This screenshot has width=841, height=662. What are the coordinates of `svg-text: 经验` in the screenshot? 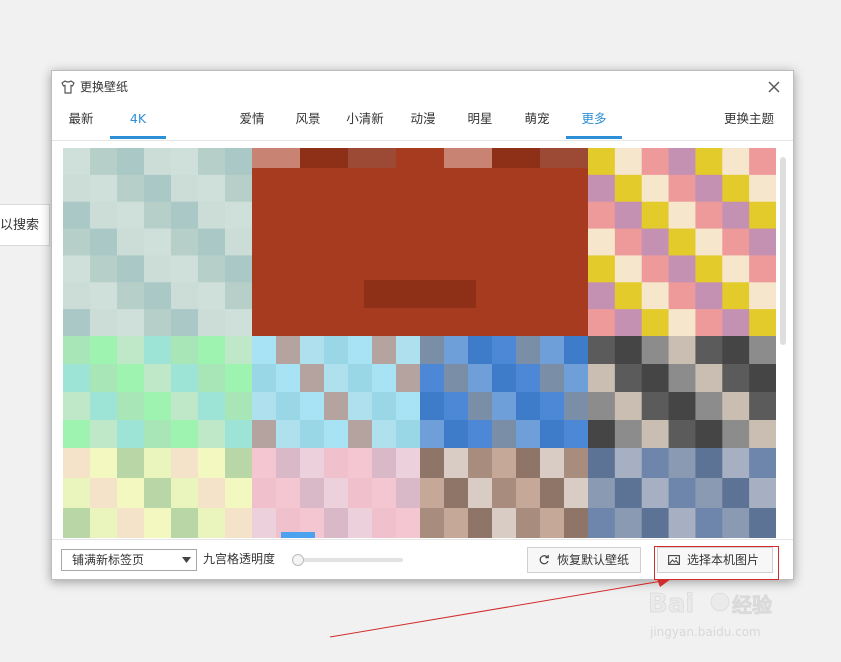 It's located at (752, 605).